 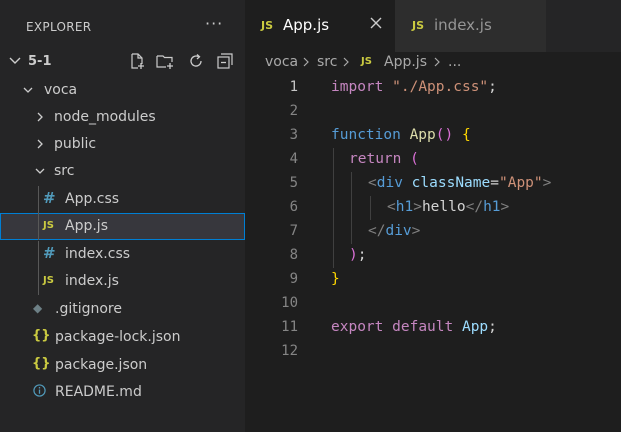 I want to click on tree-file-gitignore: ◆ .gitignore, so click(x=122, y=309).